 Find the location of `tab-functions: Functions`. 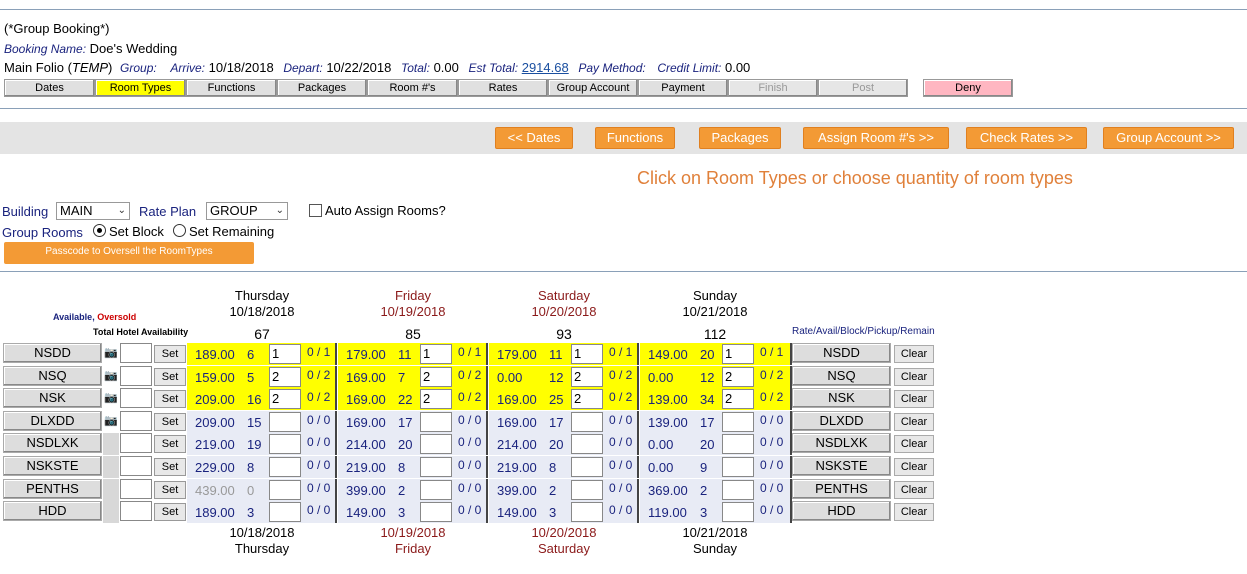

tab-functions: Functions is located at coordinates (231, 88).